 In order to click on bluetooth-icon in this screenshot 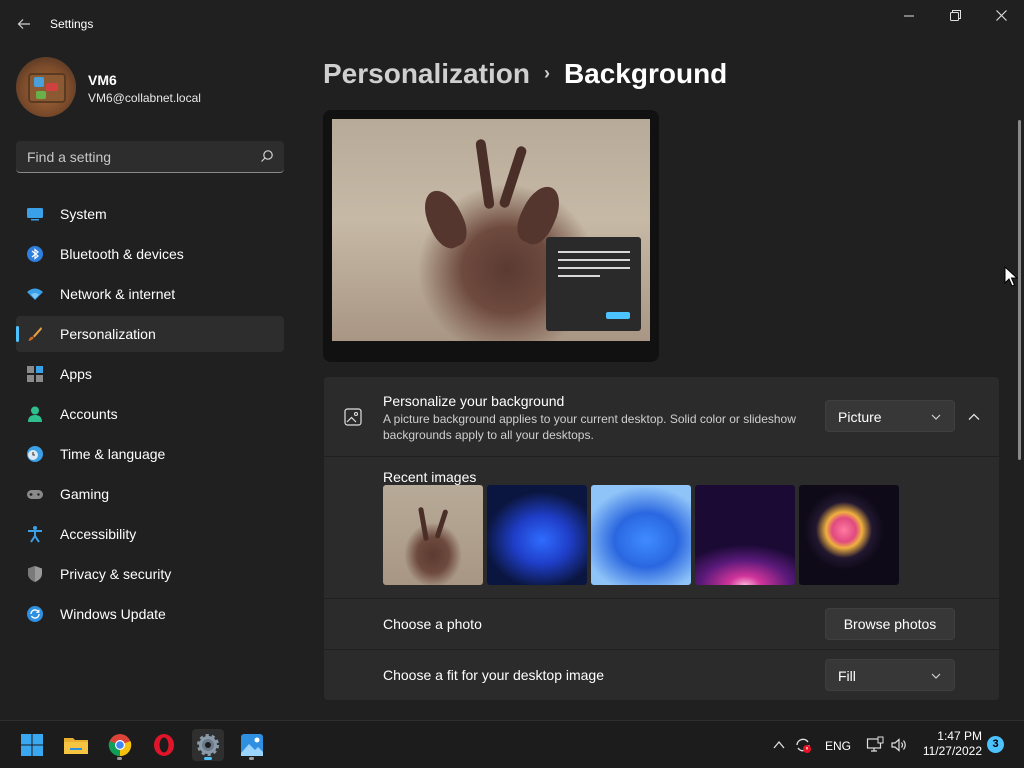, I will do `click(35, 254)`.